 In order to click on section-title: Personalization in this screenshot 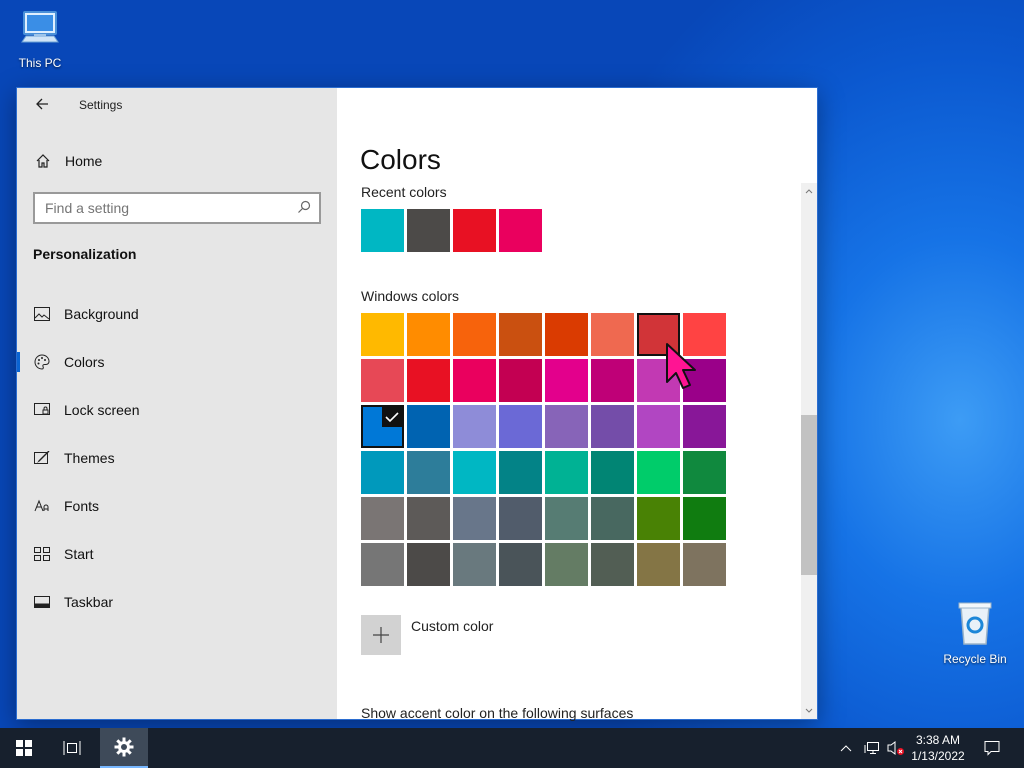, I will do `click(85, 254)`.